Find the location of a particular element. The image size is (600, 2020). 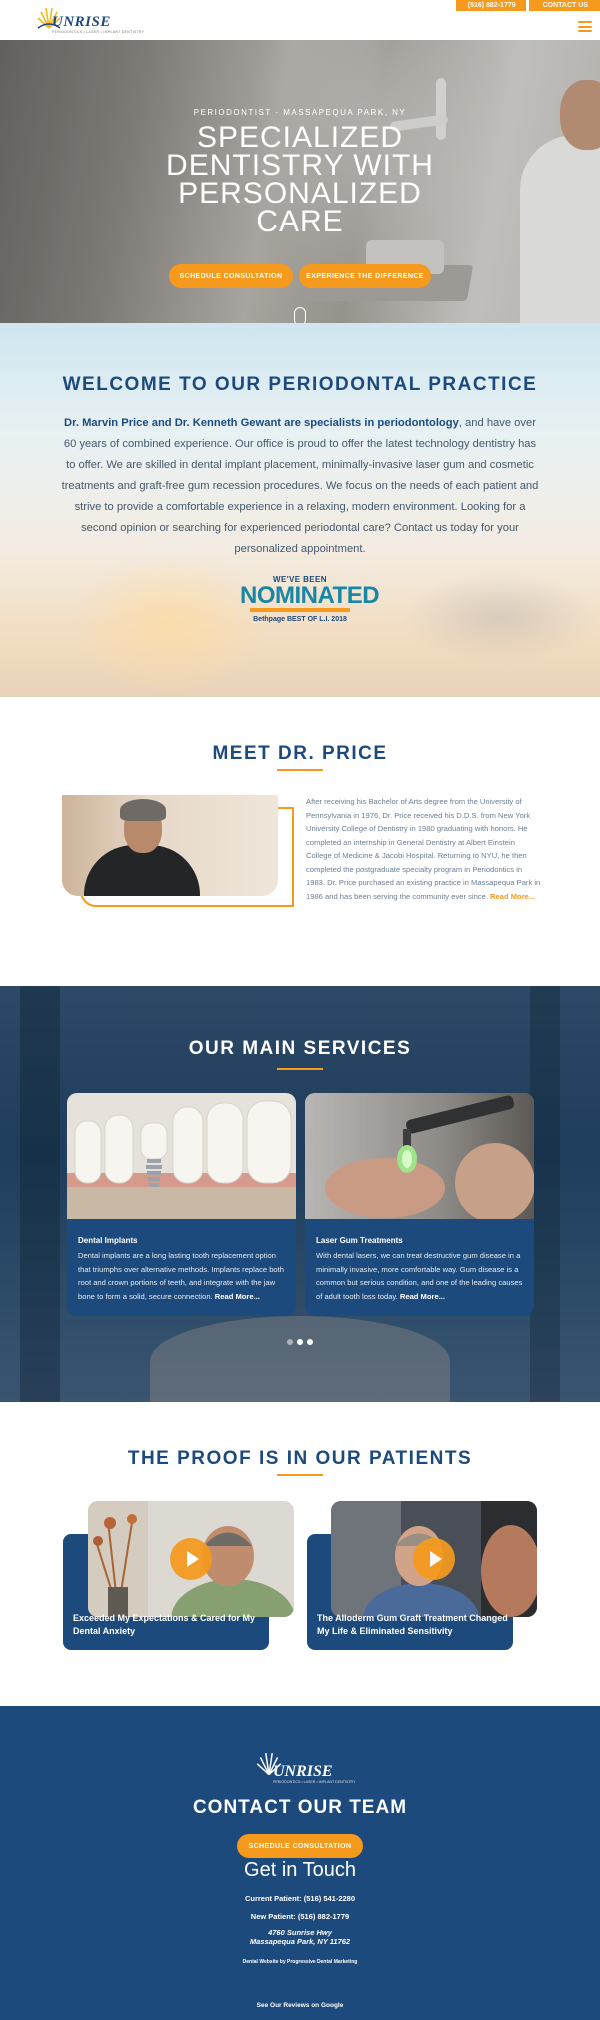

service-card-title: Laser Gum Treatments is located at coordinates (359, 1240).